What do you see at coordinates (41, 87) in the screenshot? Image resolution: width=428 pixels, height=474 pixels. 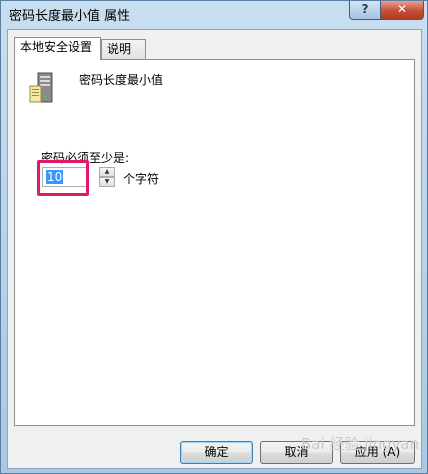 I see `server-icon` at bounding box center [41, 87].